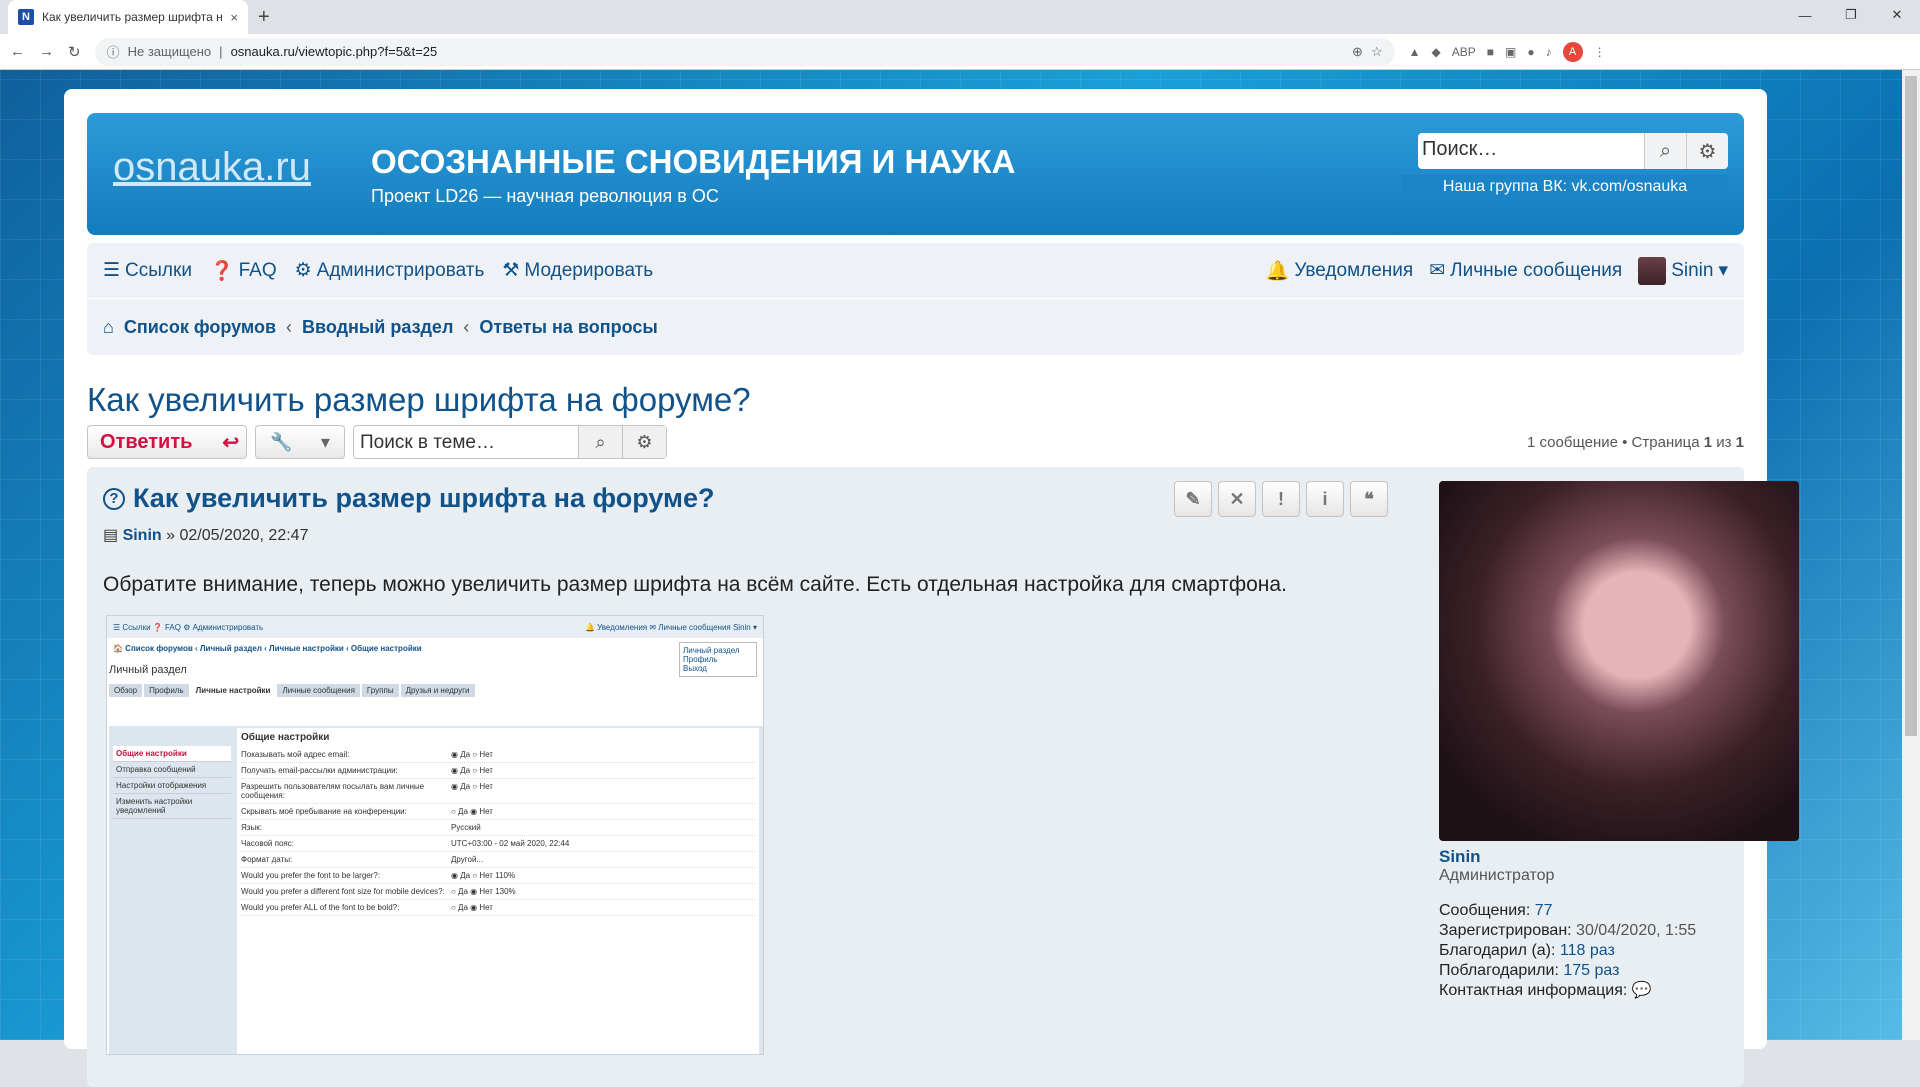  I want to click on extensions: ▲ ◆ ABP ■ ▣ ● ♪ A ⋮, so click(1507, 51).